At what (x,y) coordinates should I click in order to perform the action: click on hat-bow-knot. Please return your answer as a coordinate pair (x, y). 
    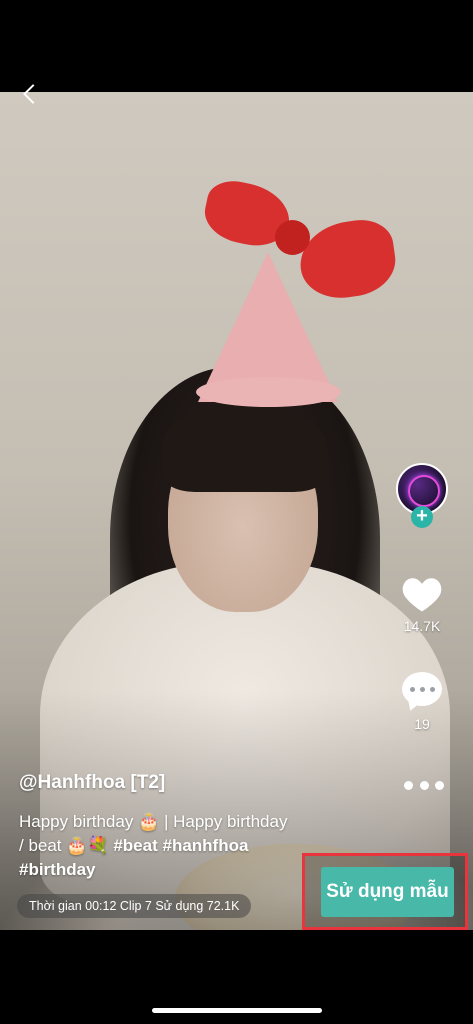
    Looking at the image, I should click on (292, 237).